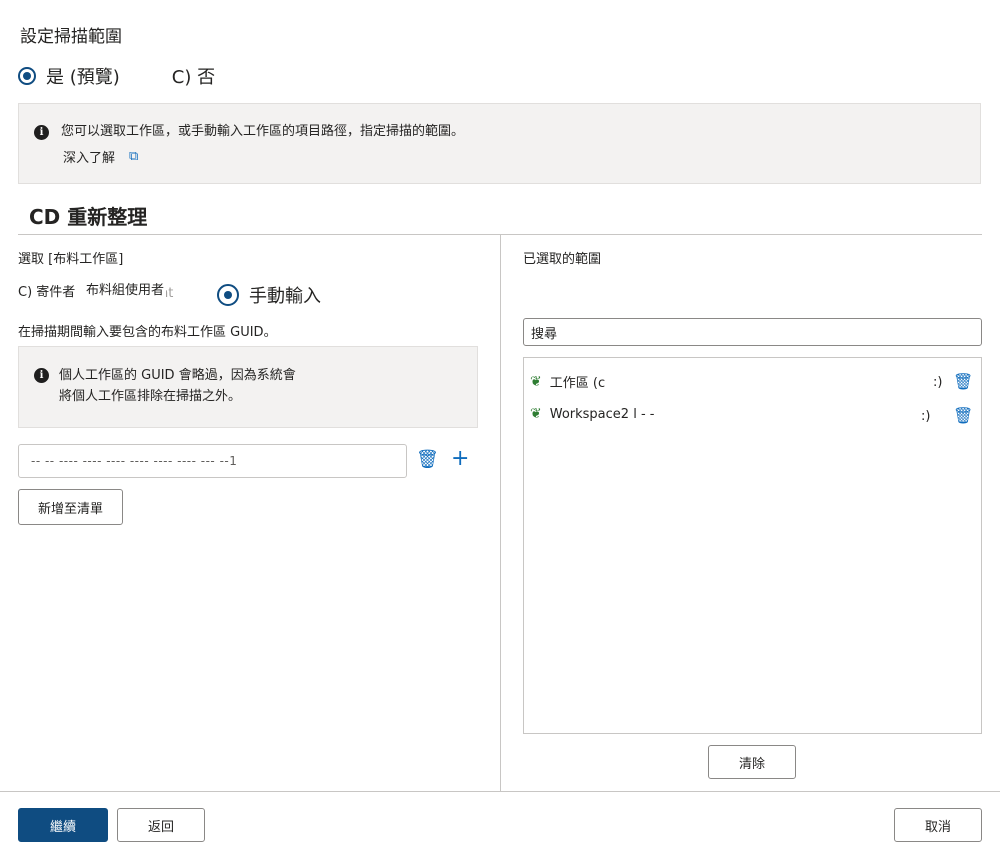 The image size is (1000, 854). What do you see at coordinates (27, 76) in the screenshot?
I see `radio-yes` at bounding box center [27, 76].